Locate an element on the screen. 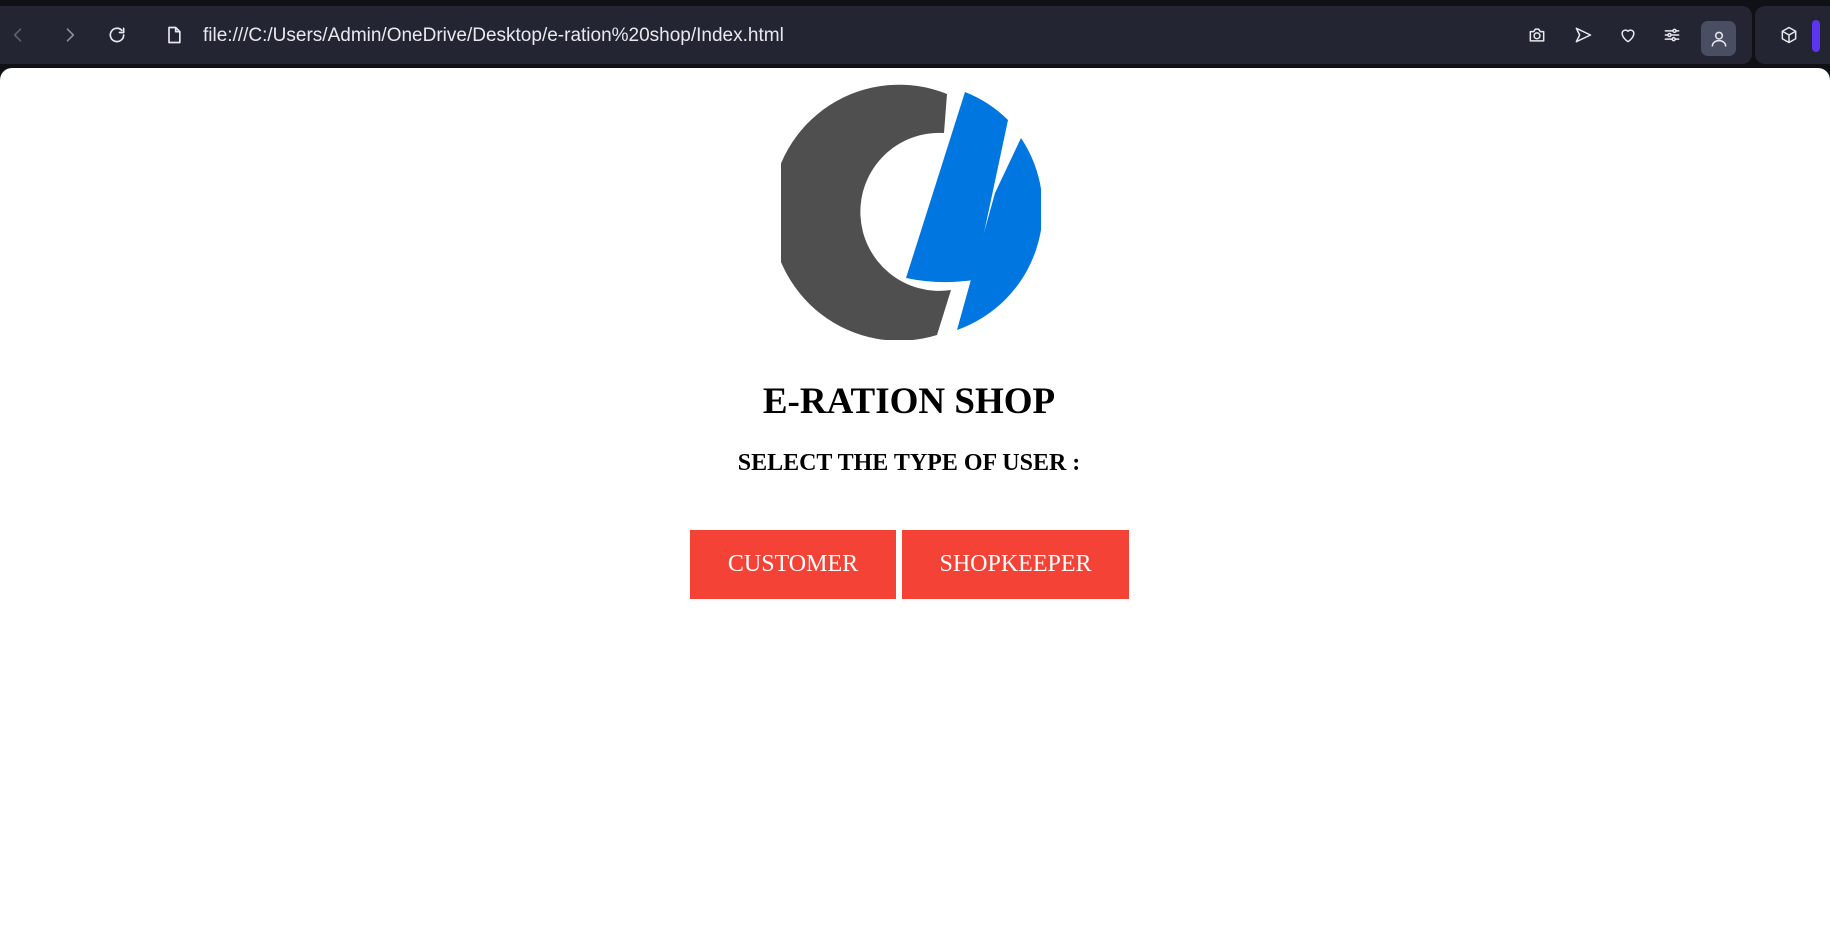 Image resolution: width=1830 pixels, height=933 pixels. forward-button is located at coordinates (70, 35).